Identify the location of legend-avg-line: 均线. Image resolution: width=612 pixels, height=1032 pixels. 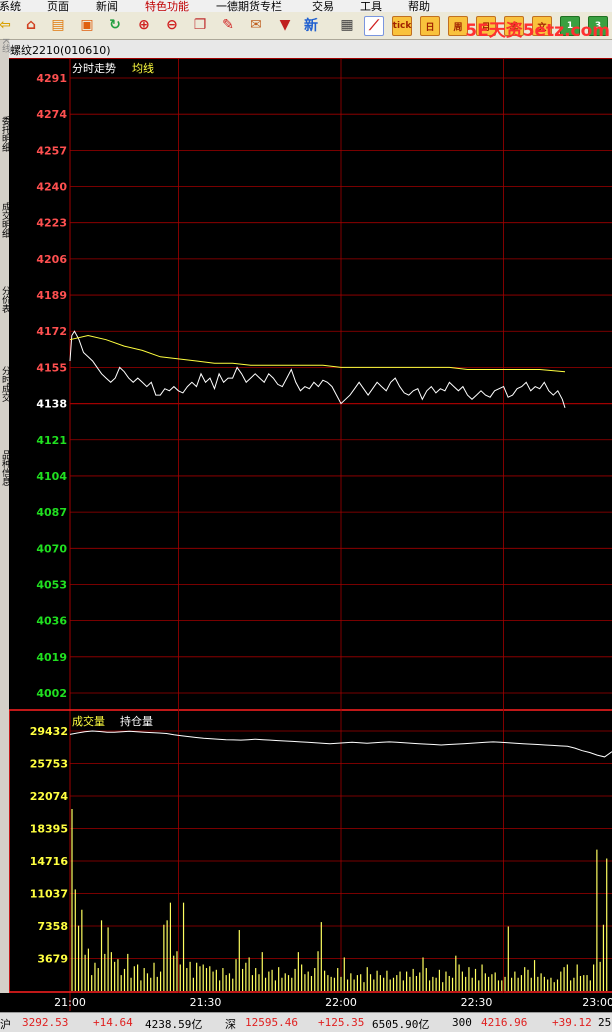
(143, 68).